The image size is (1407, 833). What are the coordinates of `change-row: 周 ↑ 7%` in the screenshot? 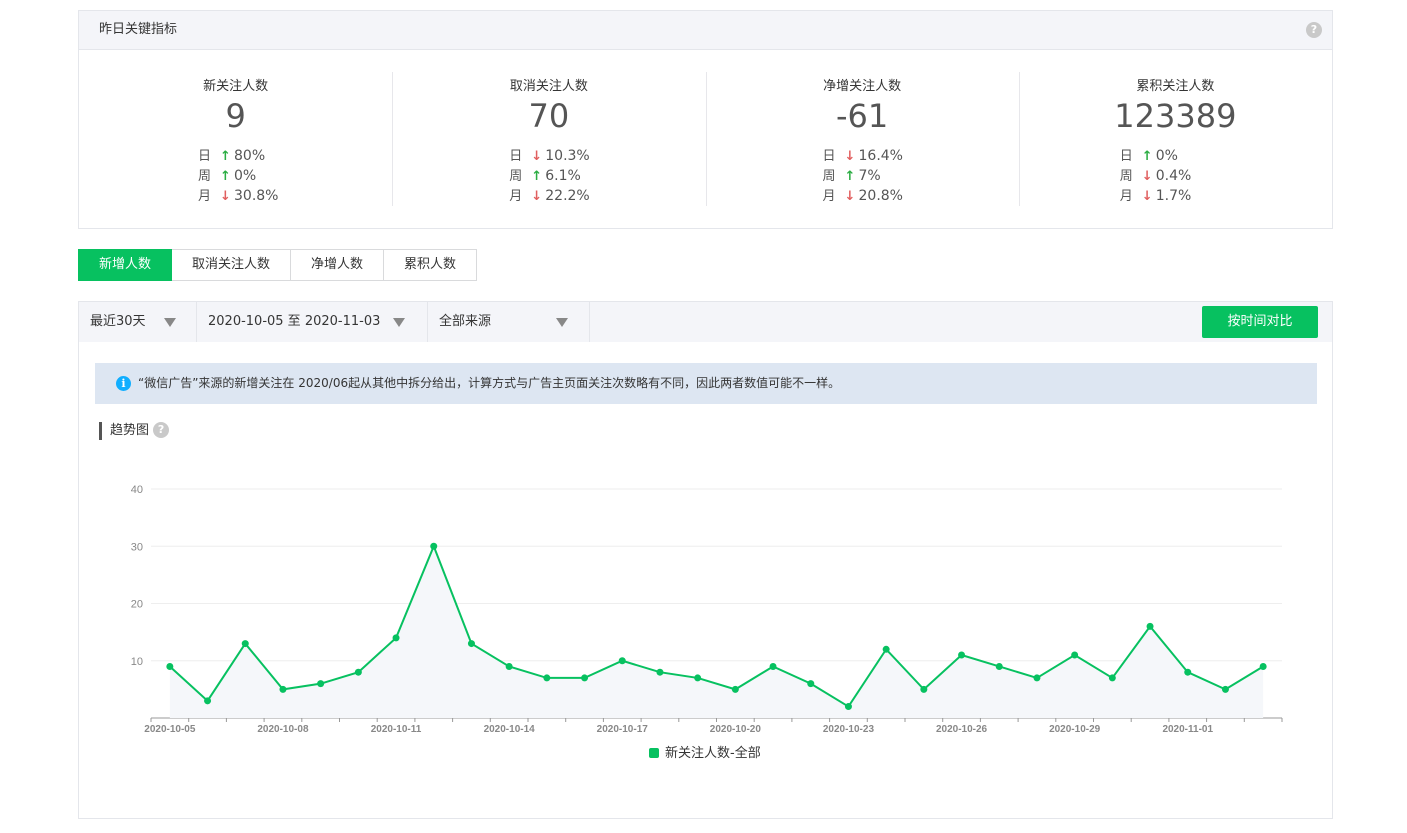 It's located at (863, 176).